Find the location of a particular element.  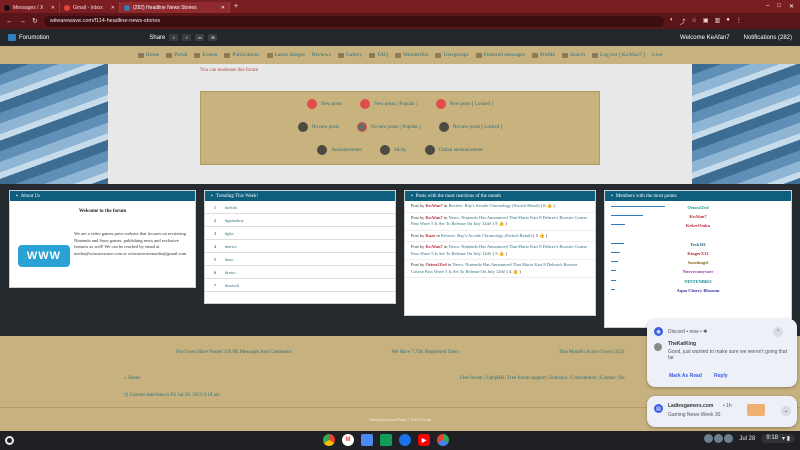

menu-latest-images: Latest images is located at coordinates (285, 55).